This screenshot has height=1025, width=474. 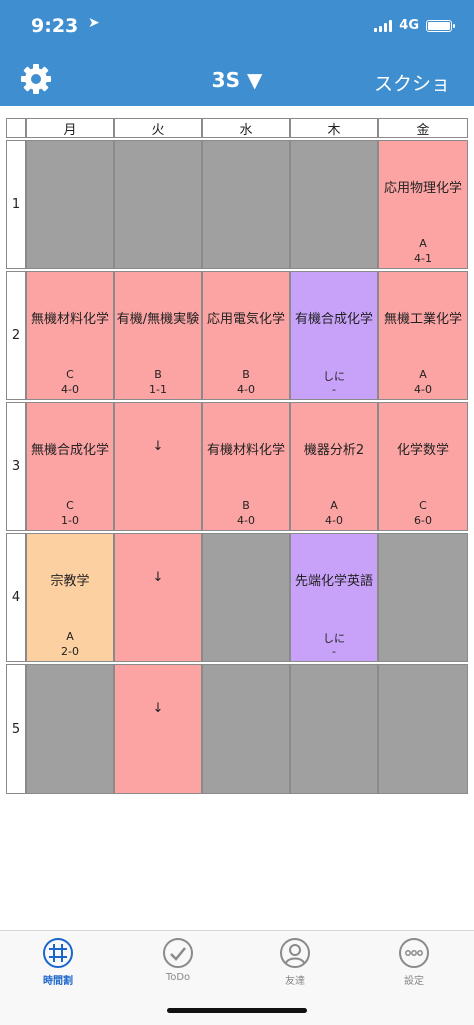 I want to click on course-name: 応用電気化学, so click(x=245, y=319).